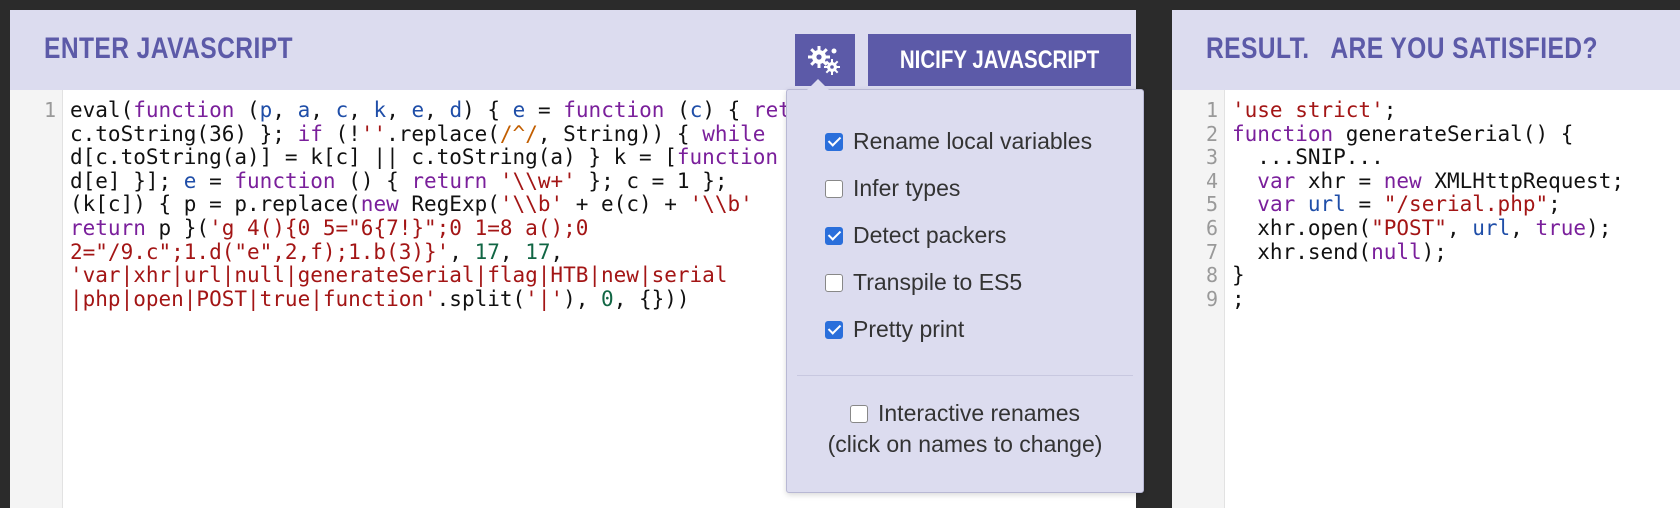 This screenshot has width=1680, height=508. I want to click on transpile-es5-checkbox, so click(834, 282).